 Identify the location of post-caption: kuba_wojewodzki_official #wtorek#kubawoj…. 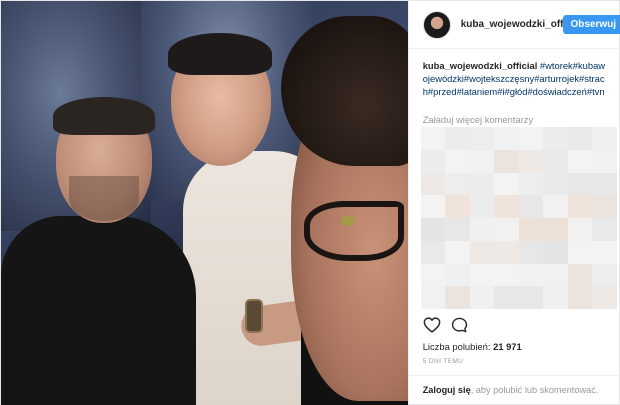
(516, 78).